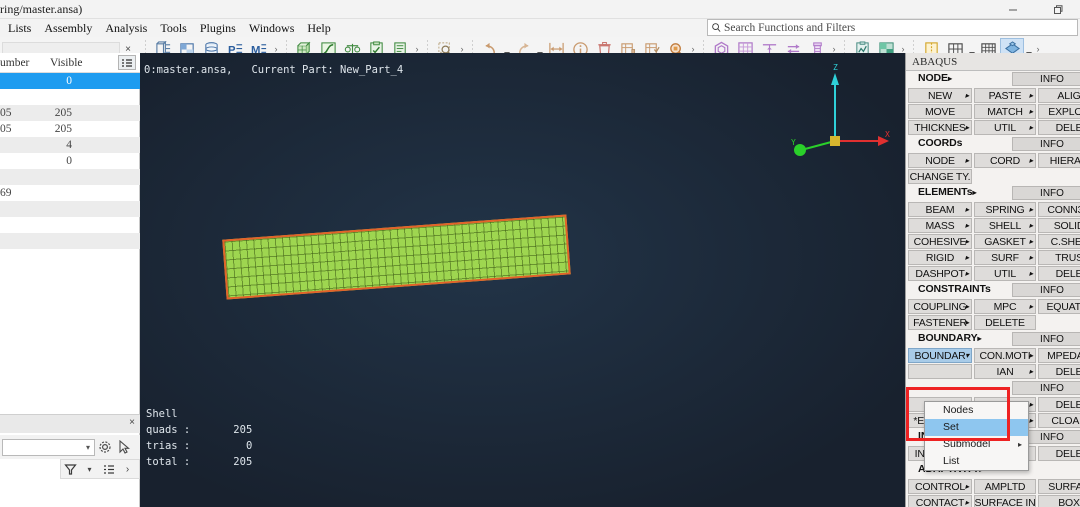 This screenshot has width=1080, height=507. I want to click on stats-row-quads: quads :205, so click(199, 430).